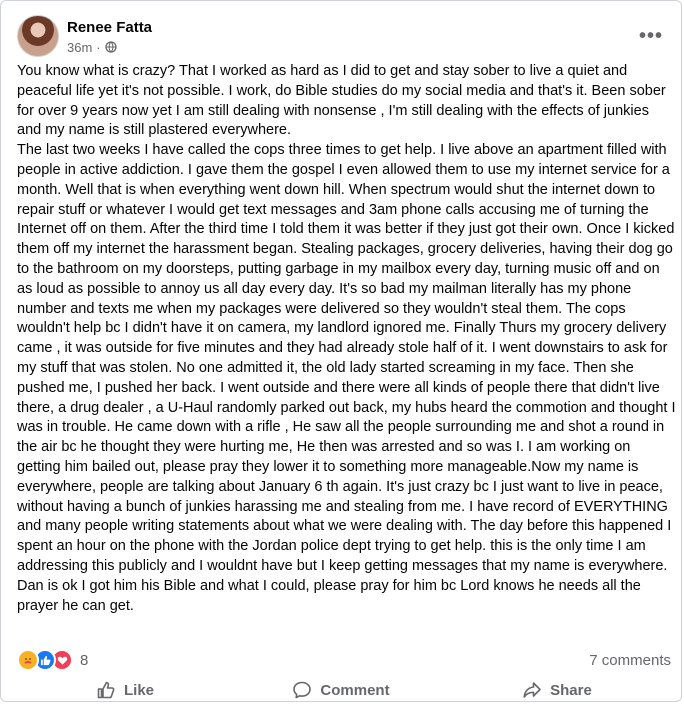  I want to click on reaction-summary: 8, so click(52, 660).